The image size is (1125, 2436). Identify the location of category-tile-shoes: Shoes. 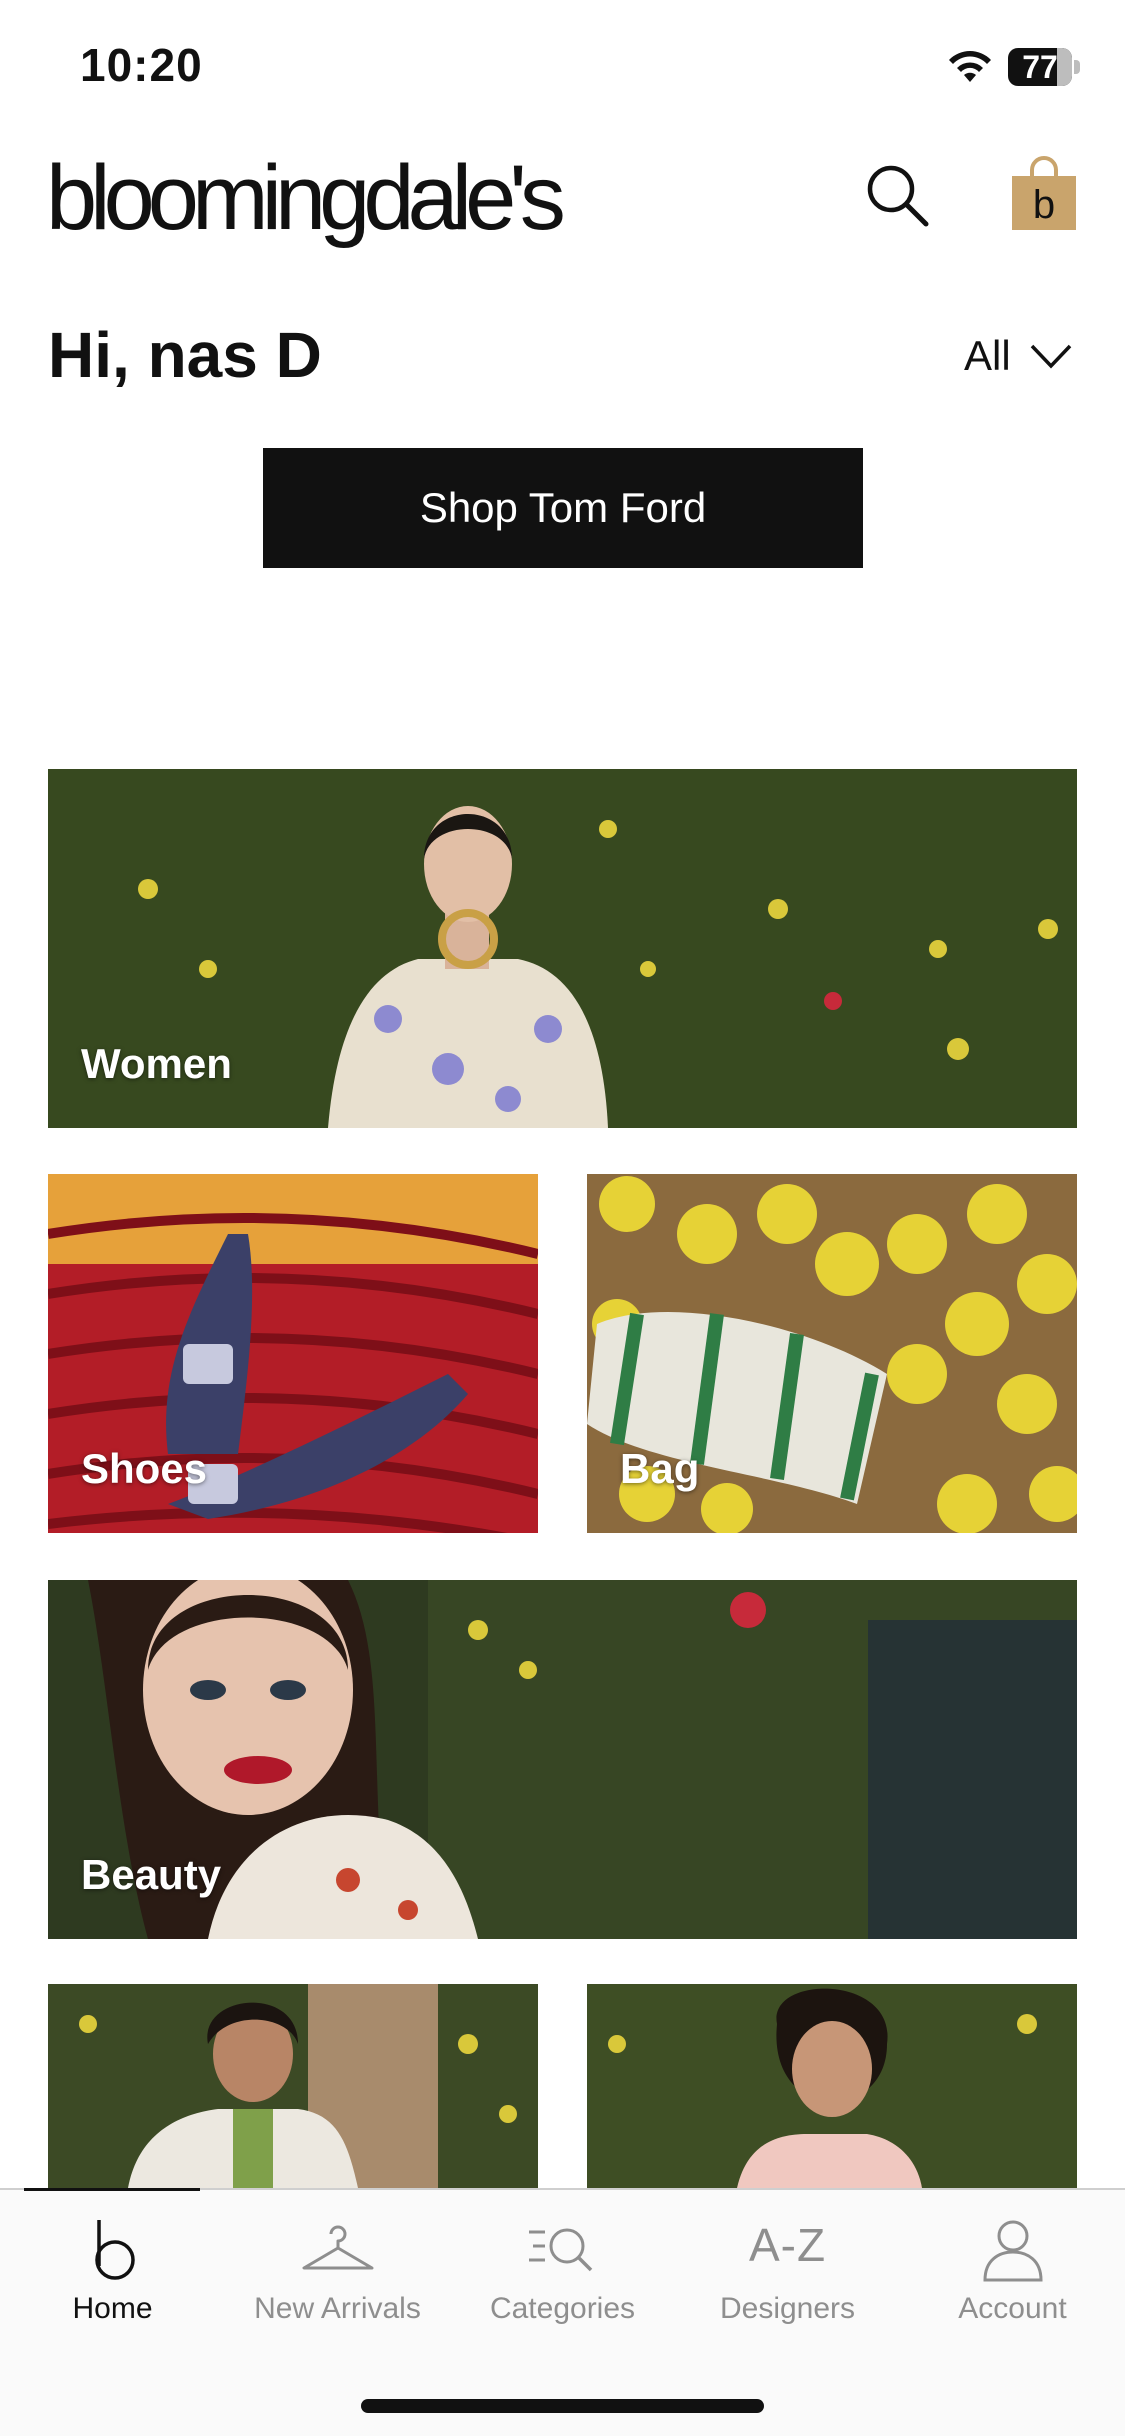
(293, 1353).